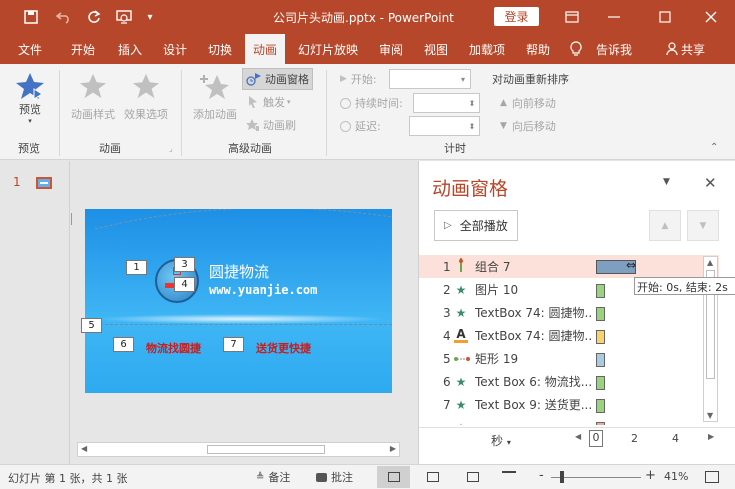 This screenshot has height=489, width=735. Describe the element at coordinates (130, 49) in the screenshot. I see `tab-insert: 插入` at that location.